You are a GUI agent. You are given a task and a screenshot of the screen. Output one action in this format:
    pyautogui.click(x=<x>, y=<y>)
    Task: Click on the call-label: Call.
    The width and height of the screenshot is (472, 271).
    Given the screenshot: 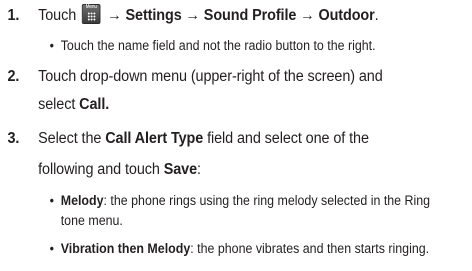 What is the action you would take?
    pyautogui.click(x=94, y=104)
    